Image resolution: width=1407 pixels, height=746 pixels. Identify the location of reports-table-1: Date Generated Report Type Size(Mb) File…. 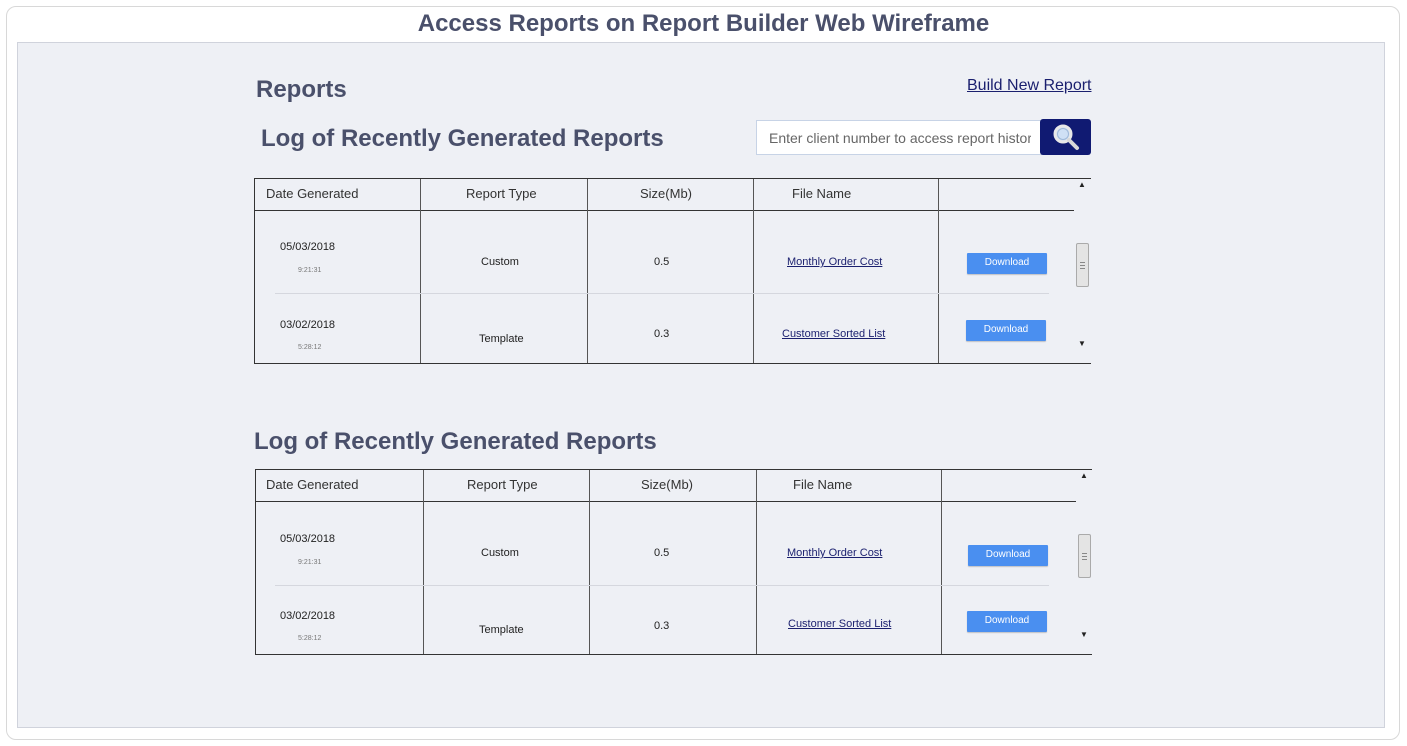
(672, 271).